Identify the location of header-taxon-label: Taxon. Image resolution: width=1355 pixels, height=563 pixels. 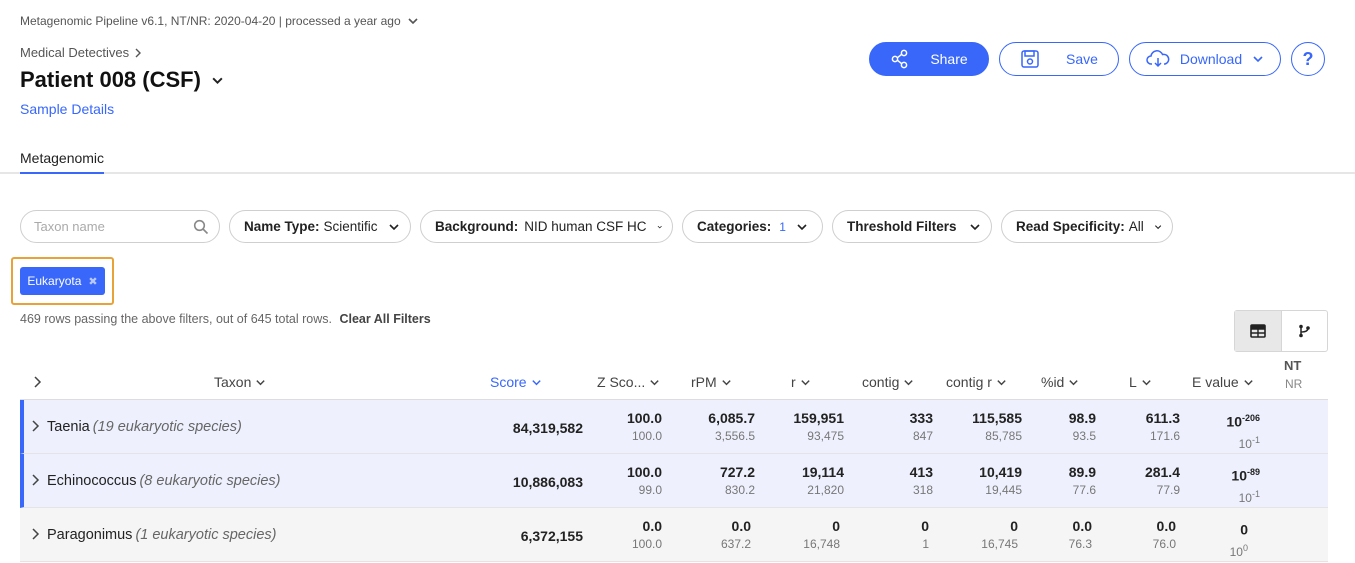
(233, 382).